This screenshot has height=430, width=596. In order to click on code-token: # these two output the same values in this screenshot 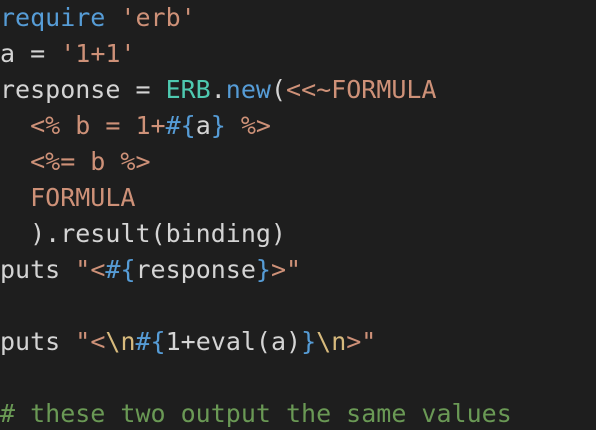, I will do `click(256, 413)`.